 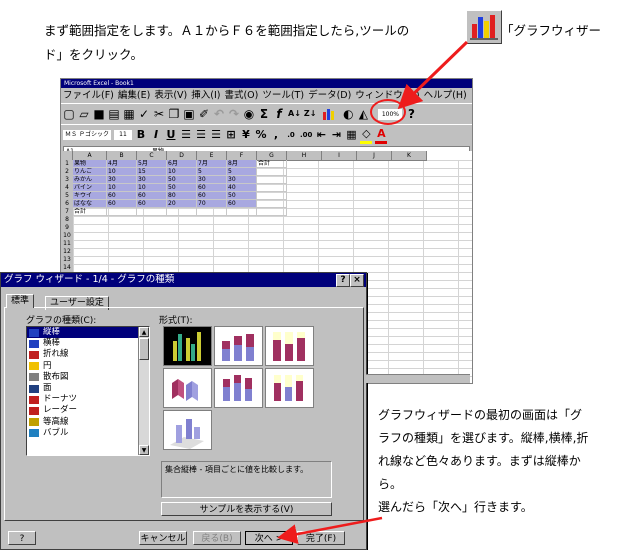 I want to click on highlight-circle, so click(x=388, y=112).